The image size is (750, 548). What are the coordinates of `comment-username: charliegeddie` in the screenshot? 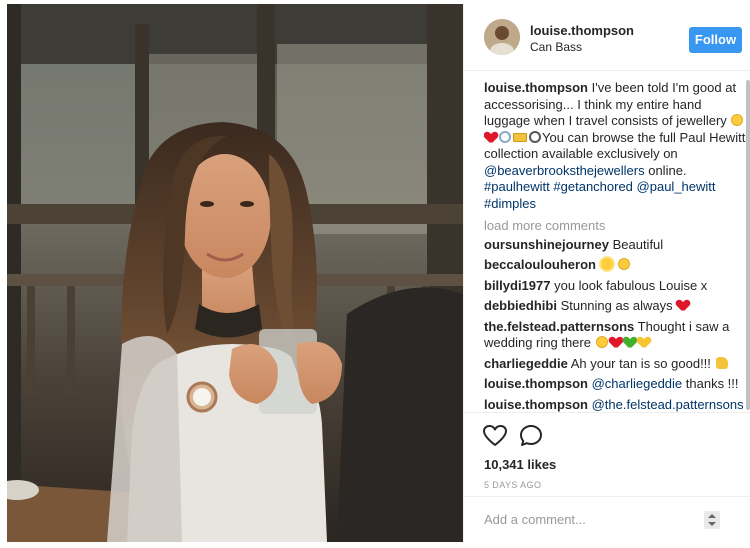 It's located at (526, 363).